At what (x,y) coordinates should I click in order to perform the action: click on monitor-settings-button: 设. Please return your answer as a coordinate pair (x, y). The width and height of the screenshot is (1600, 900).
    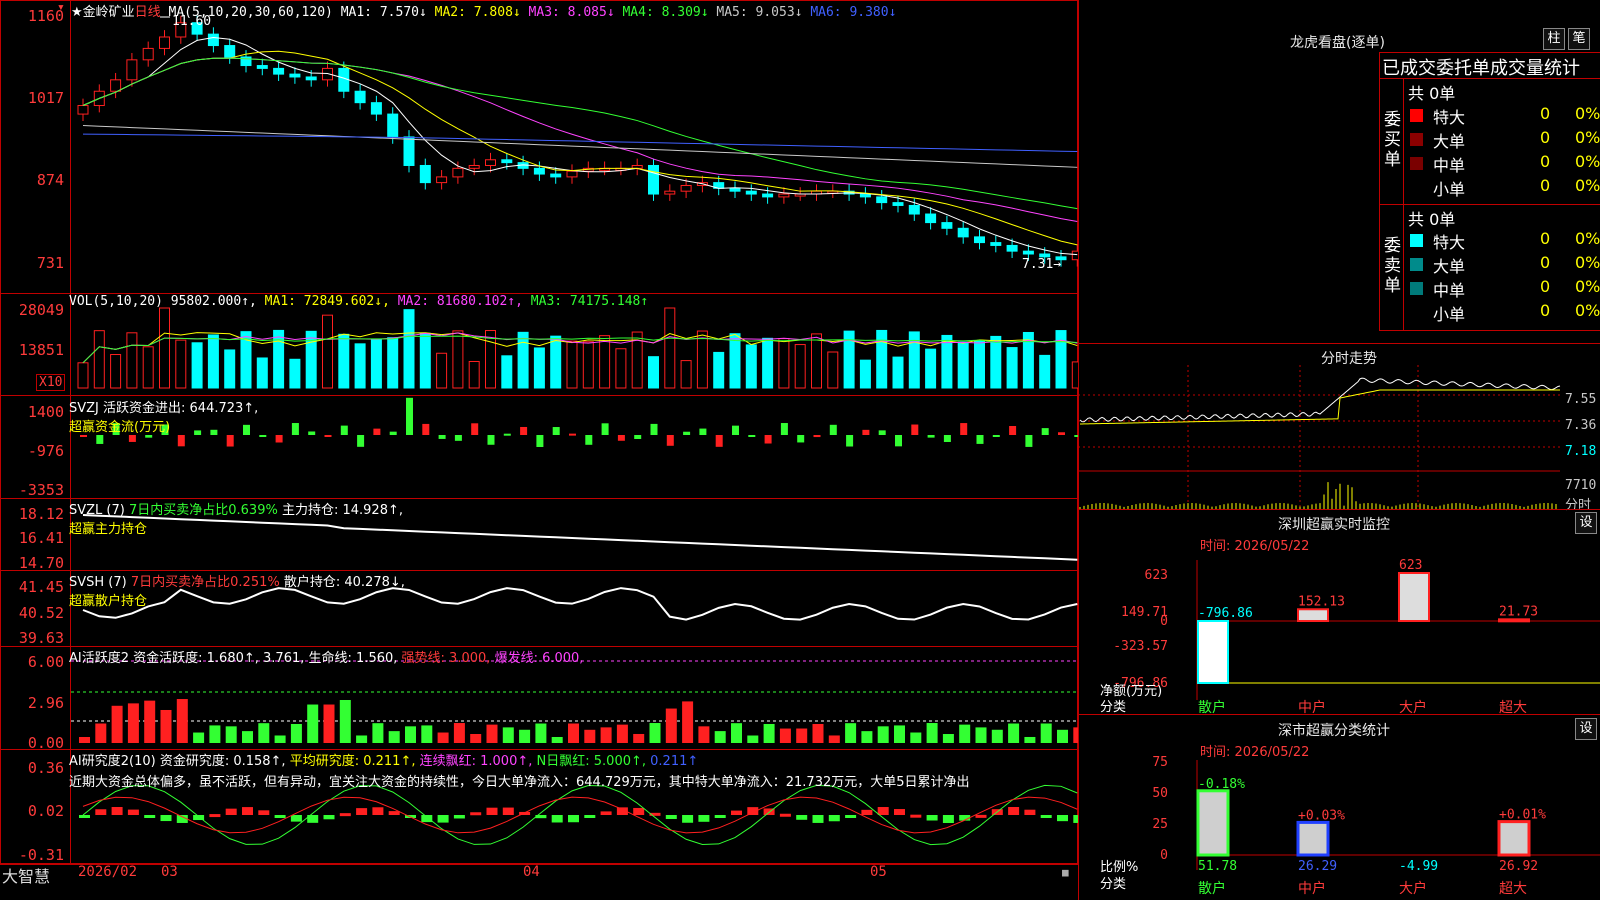
    Looking at the image, I should click on (1586, 523).